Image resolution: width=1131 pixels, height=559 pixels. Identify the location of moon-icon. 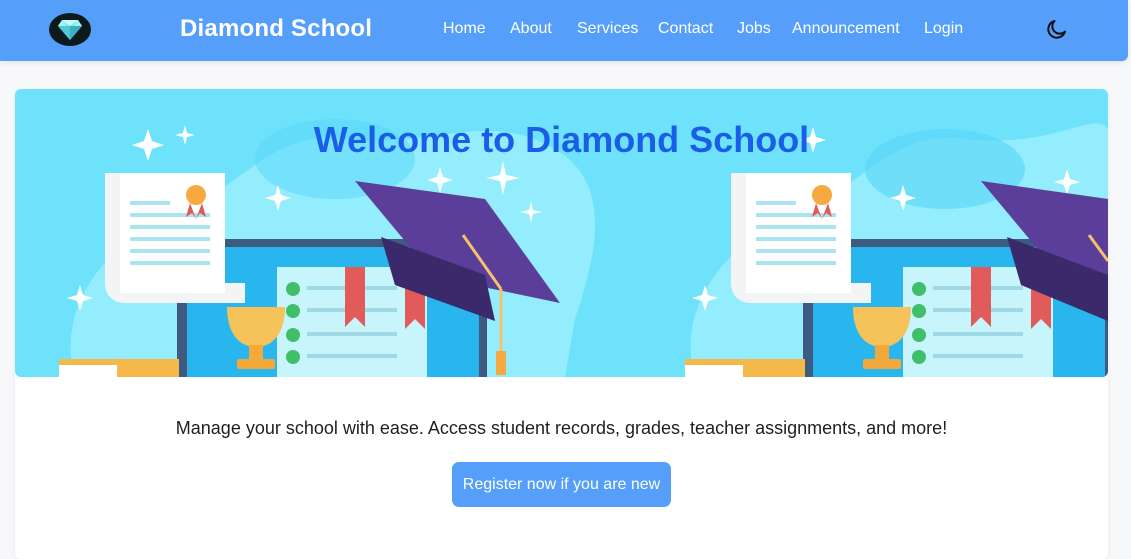
(1057, 29).